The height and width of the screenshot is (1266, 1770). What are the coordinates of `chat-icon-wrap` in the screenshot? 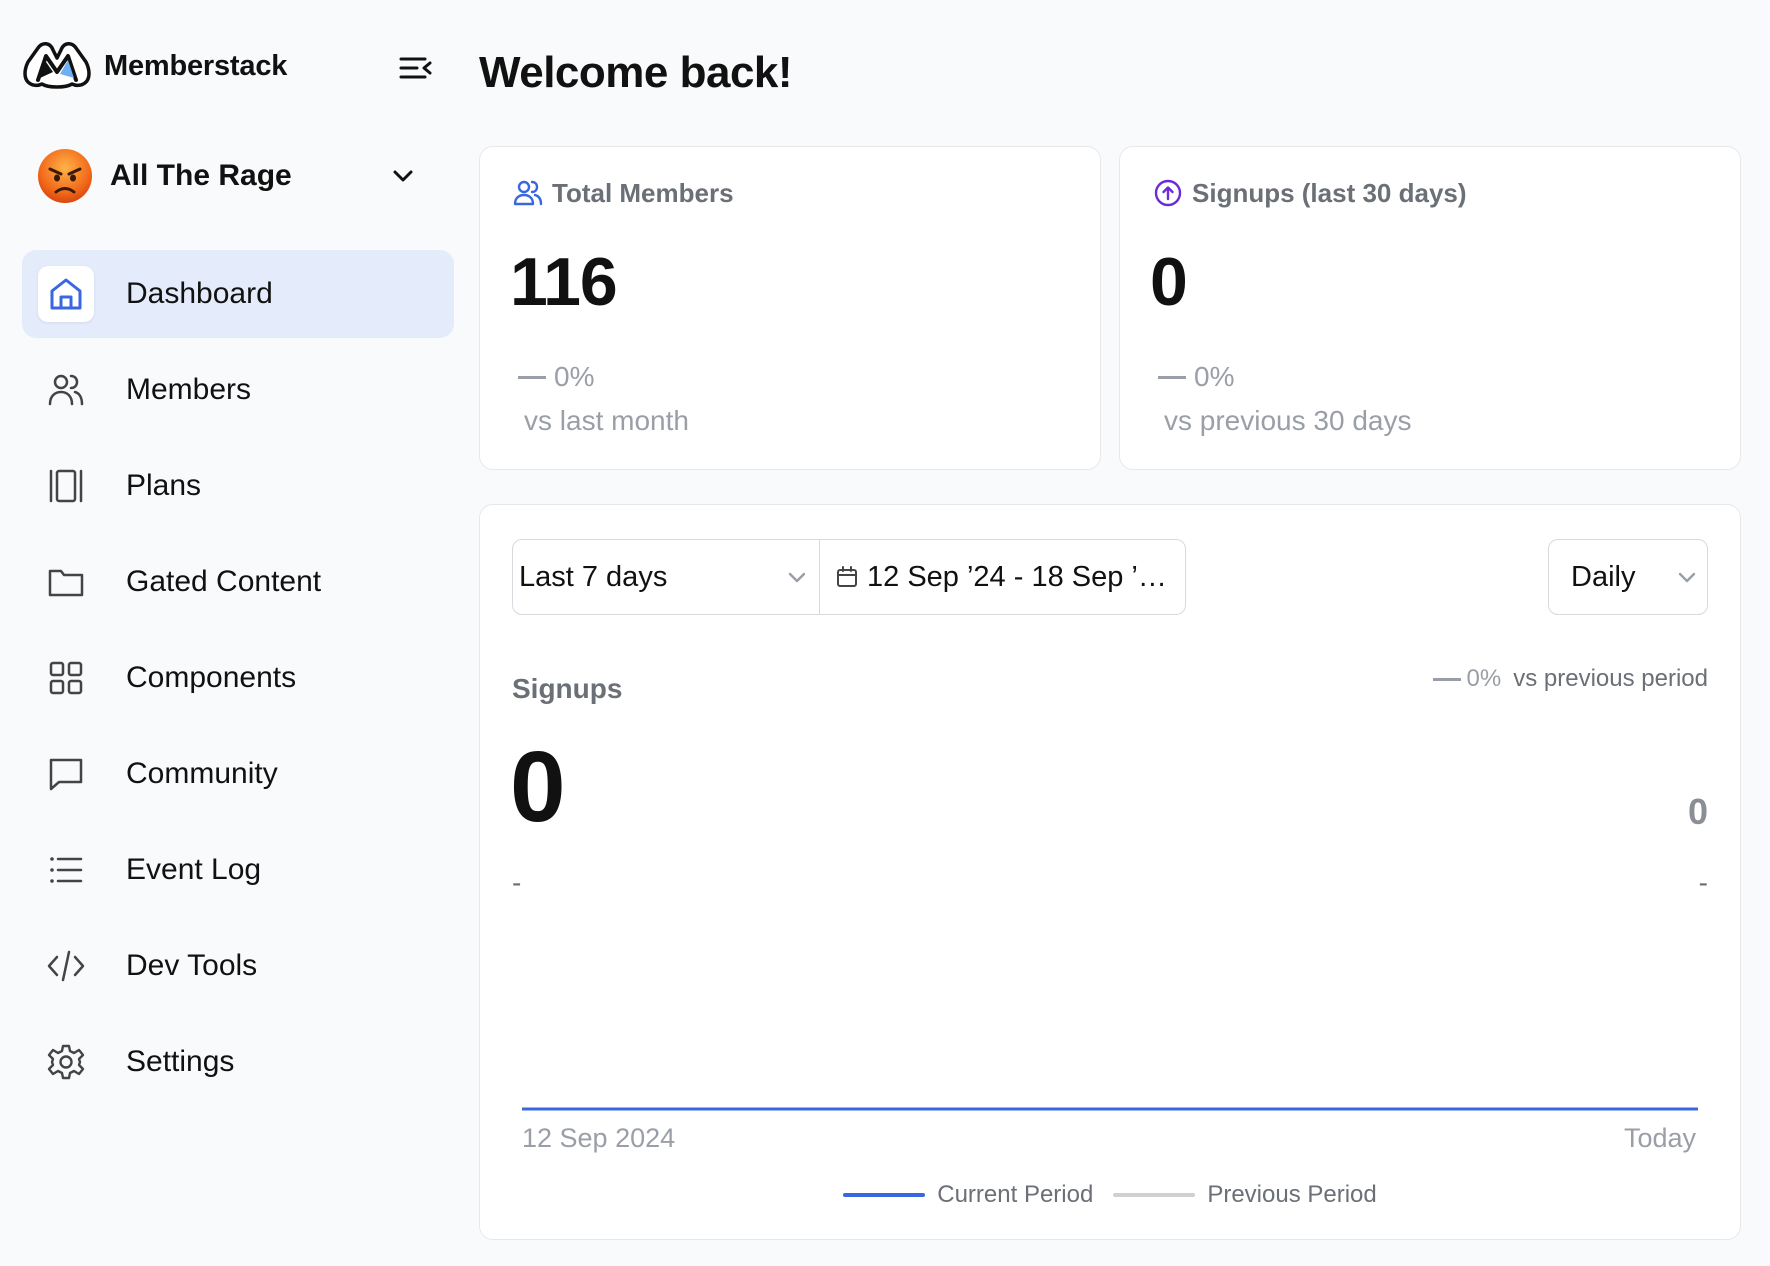 It's located at (66, 774).